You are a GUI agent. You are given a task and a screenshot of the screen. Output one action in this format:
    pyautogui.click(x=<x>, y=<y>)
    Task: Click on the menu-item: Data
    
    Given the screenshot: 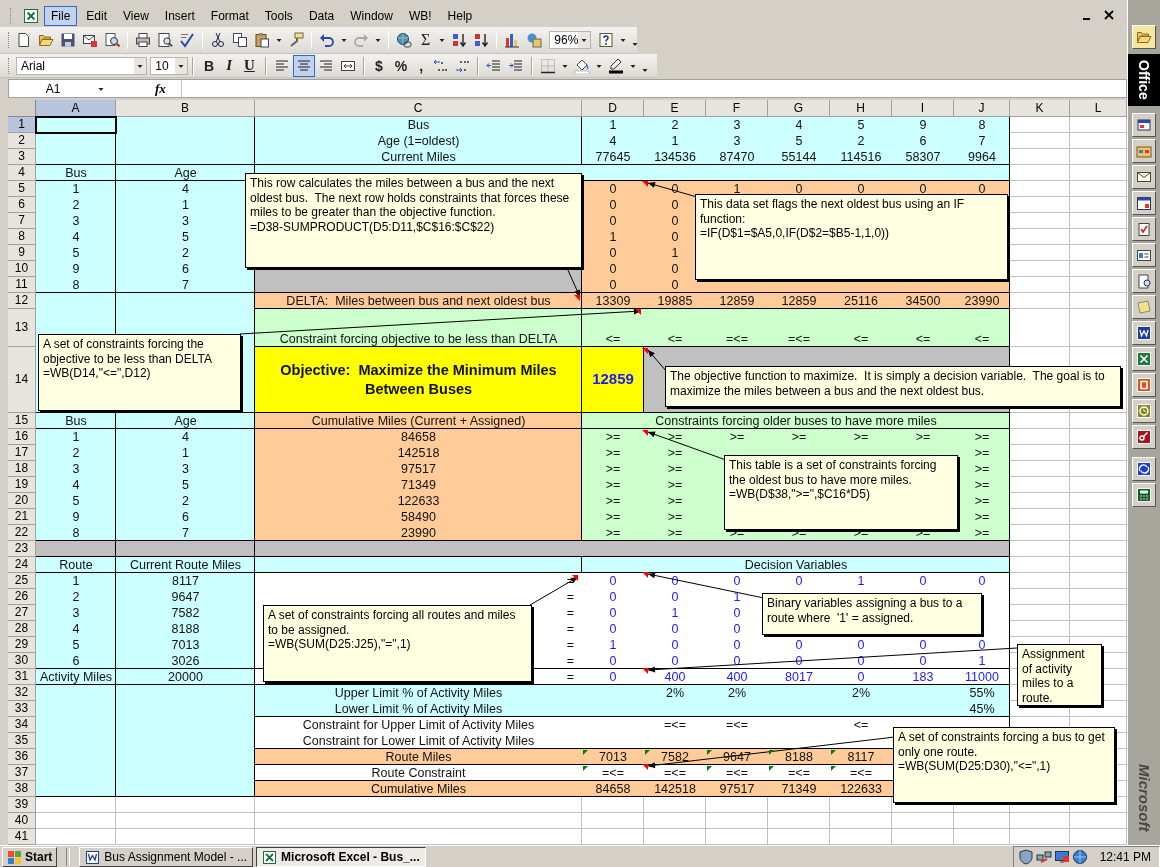 What is the action you would take?
    pyautogui.click(x=321, y=15)
    